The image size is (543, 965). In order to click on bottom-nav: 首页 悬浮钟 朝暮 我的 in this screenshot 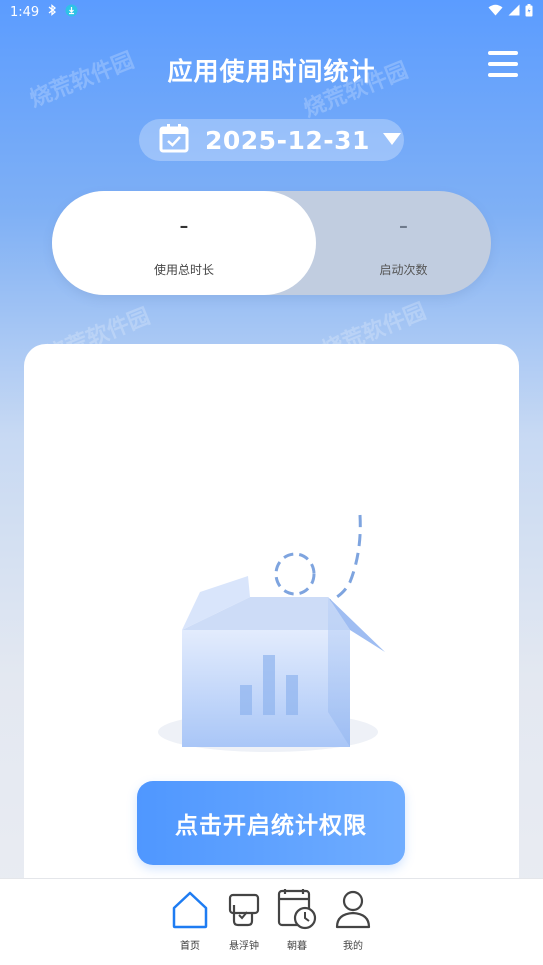, I will do `click(271, 921)`.